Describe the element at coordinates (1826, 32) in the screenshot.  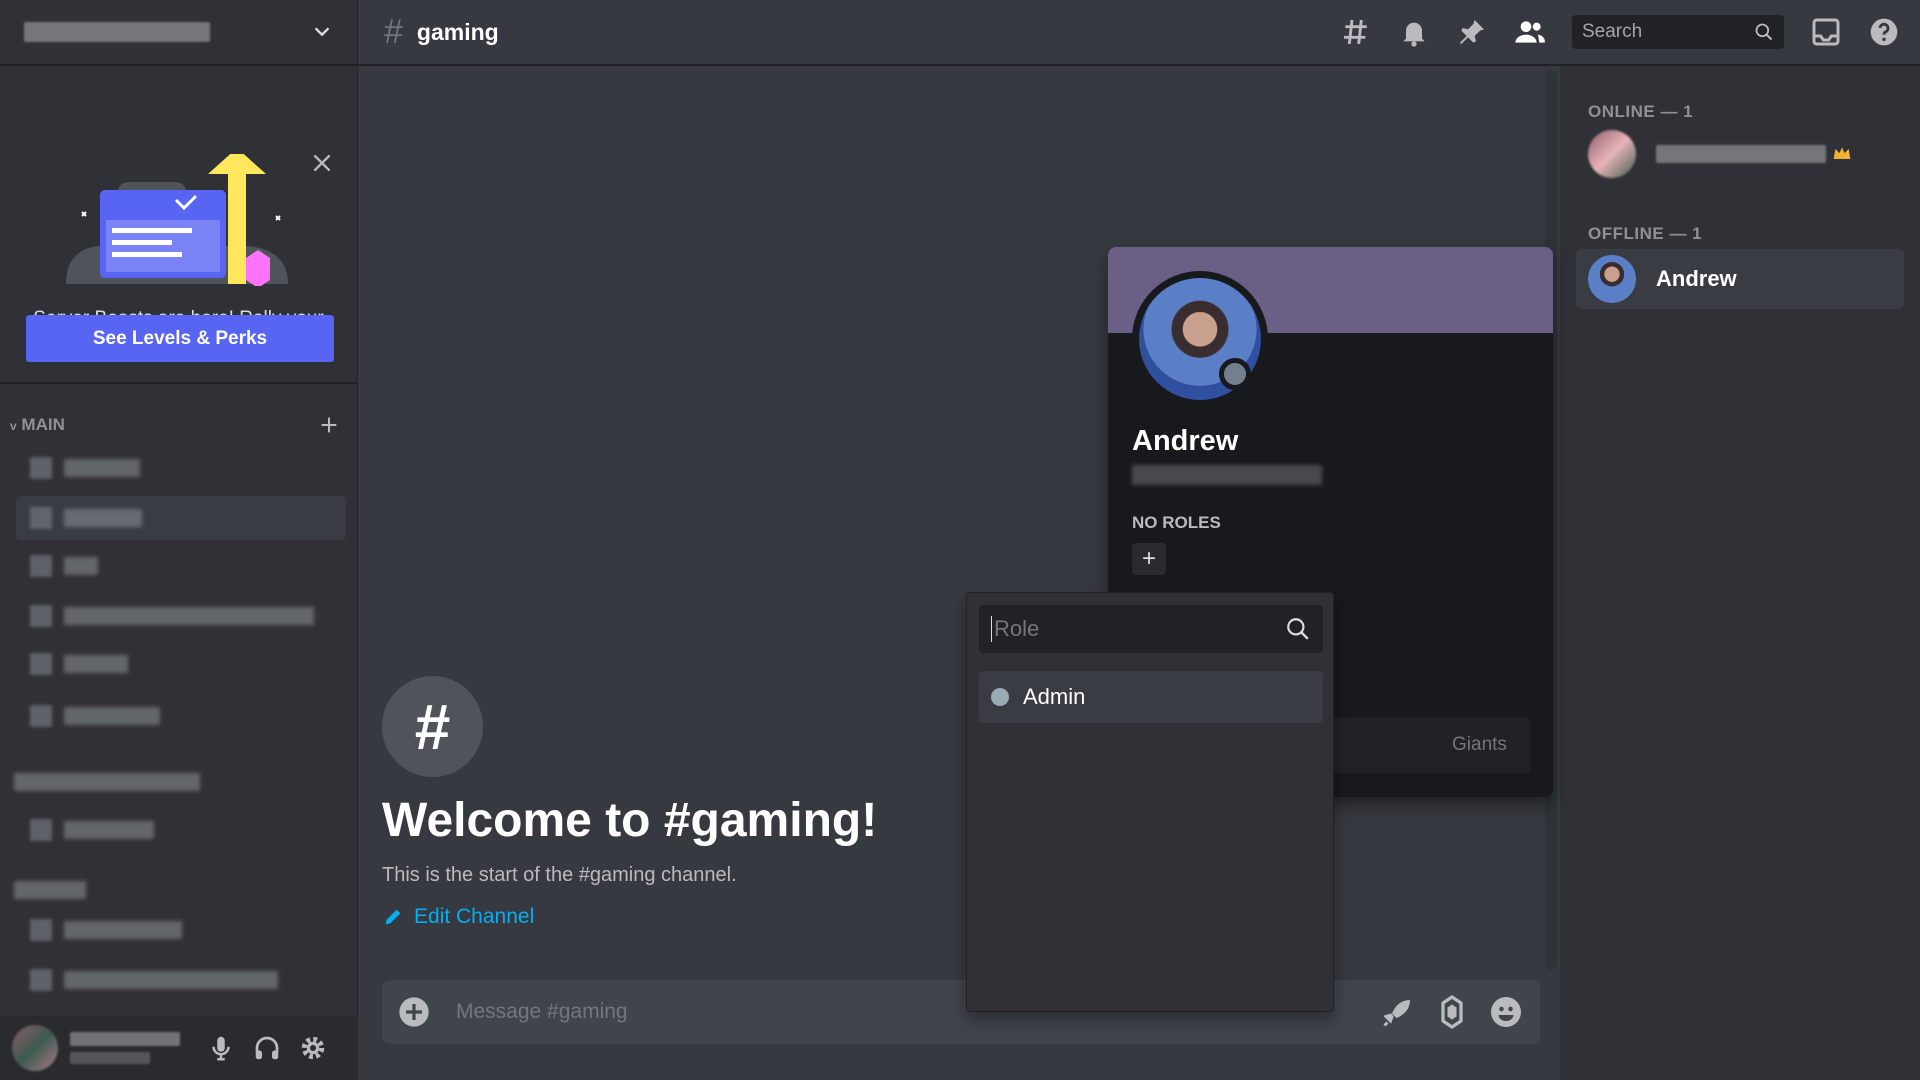
I see `inbox-icon` at that location.